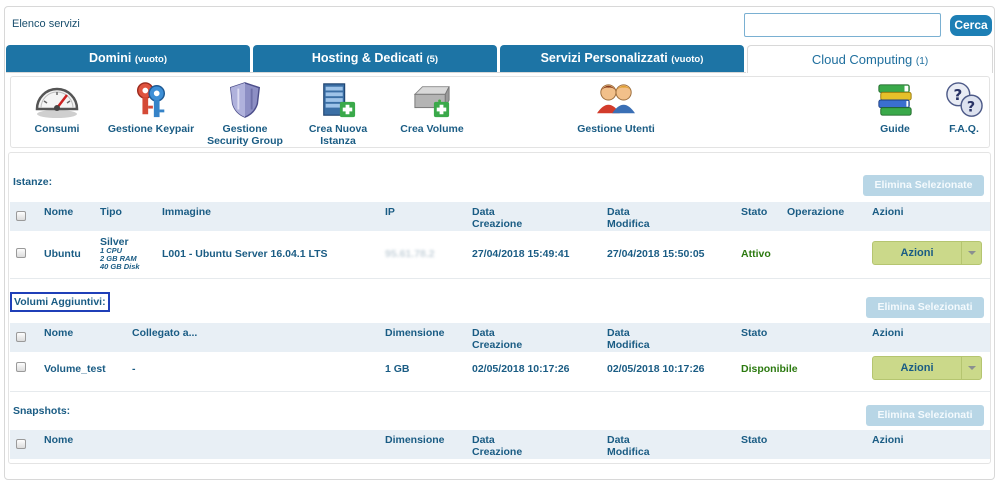  I want to click on volume-azioni-dropdown: Azioni, so click(927, 368).